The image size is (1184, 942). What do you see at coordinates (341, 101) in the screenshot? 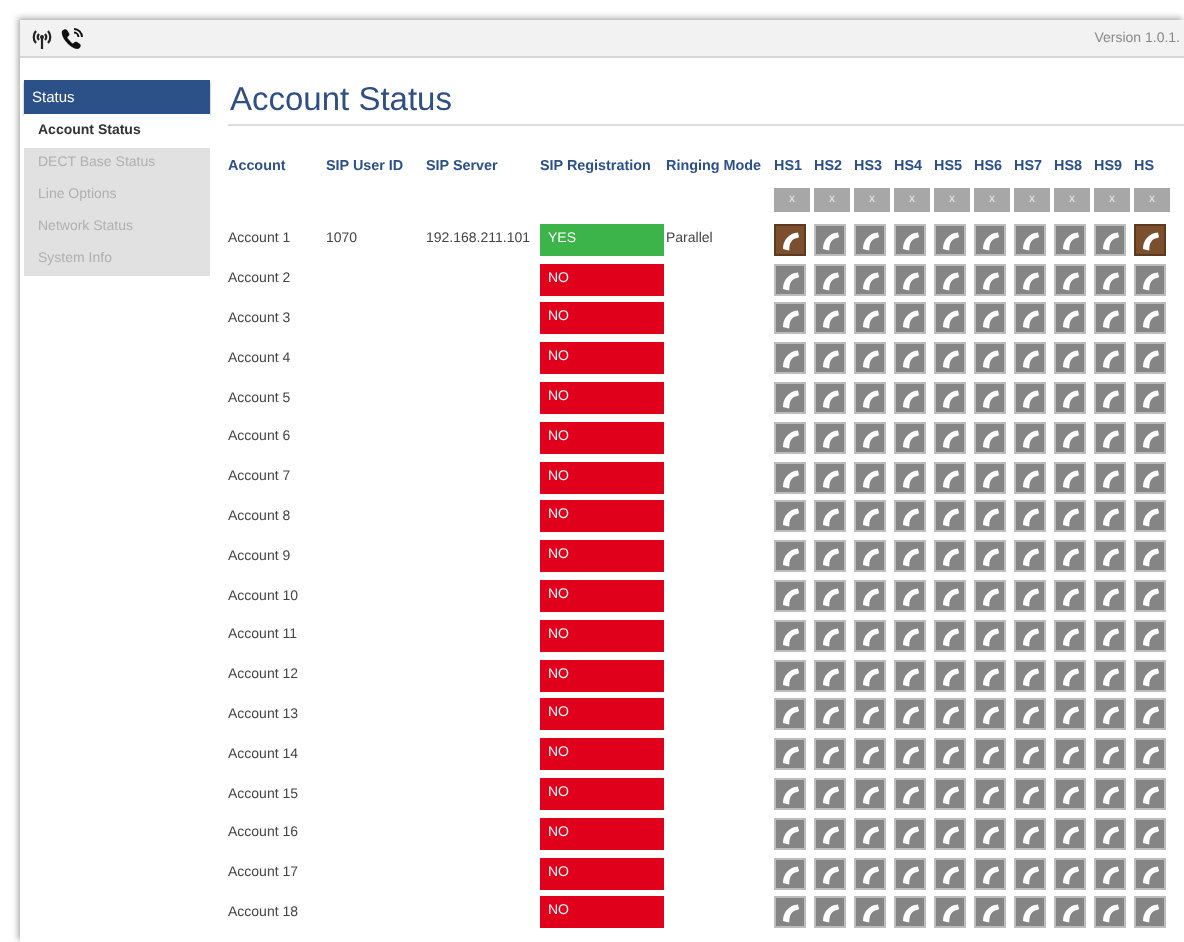
I see `page-title: Account Status` at bounding box center [341, 101].